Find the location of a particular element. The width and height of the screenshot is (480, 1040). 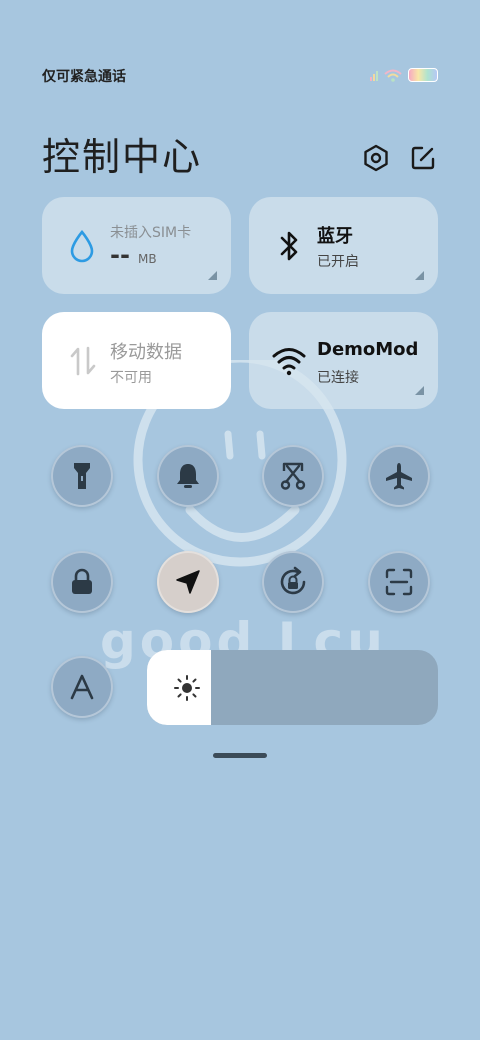

screenshot-toggle is located at coordinates (293, 476).